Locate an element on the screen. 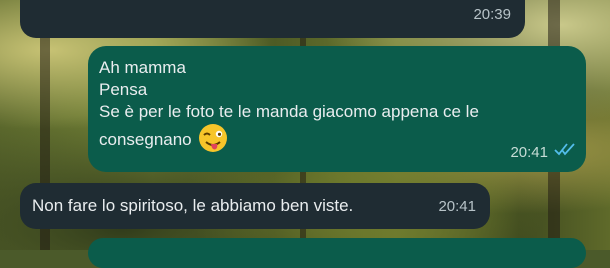  message-text: consegnano is located at coordinates (145, 139).